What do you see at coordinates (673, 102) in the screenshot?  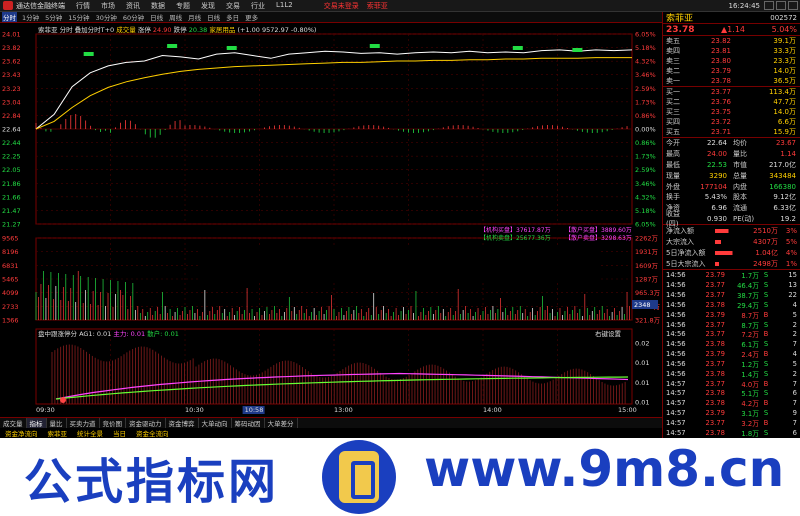 I see `order-level: 买二` at bounding box center [673, 102].